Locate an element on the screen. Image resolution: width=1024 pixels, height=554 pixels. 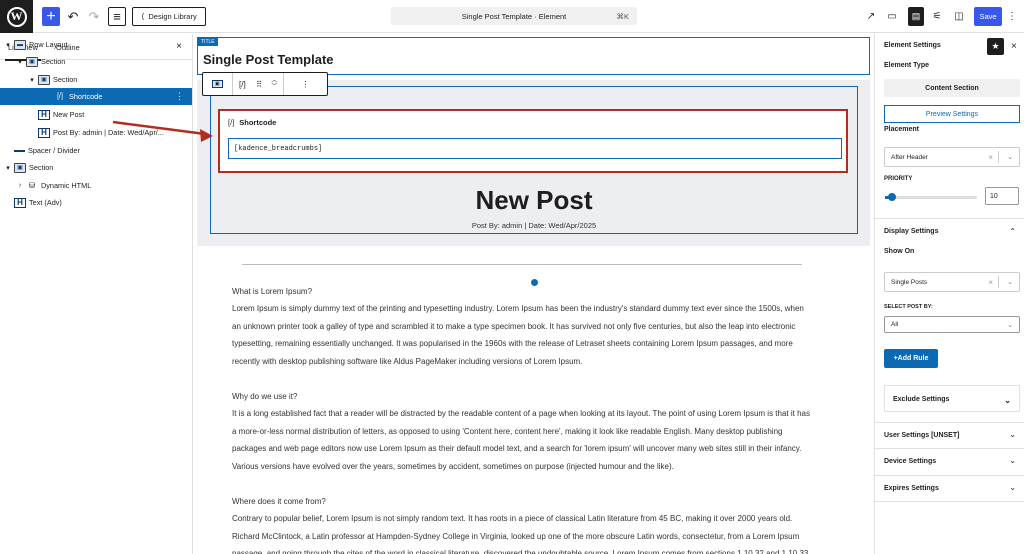
star-icon: ★ is located at coordinates (995, 46).